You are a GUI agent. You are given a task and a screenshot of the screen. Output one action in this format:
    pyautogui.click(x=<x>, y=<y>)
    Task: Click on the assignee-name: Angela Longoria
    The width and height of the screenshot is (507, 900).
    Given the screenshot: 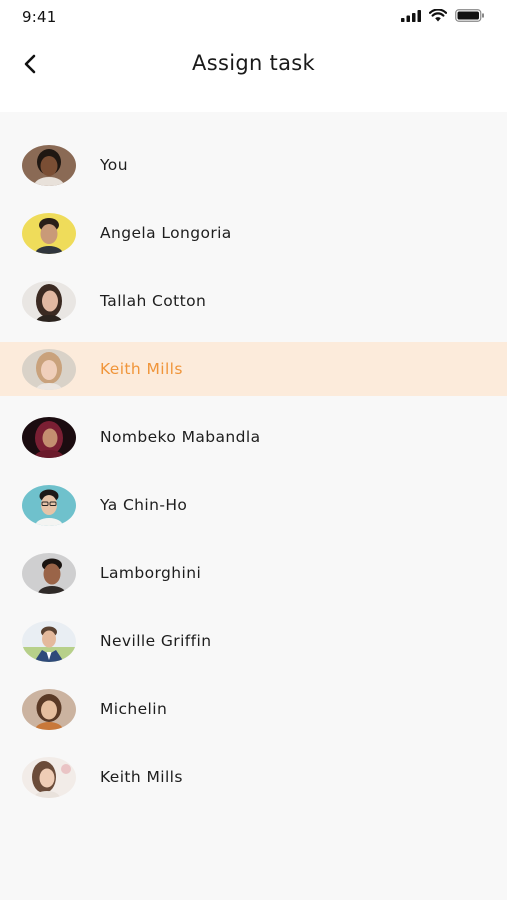 What is the action you would take?
    pyautogui.click(x=166, y=233)
    